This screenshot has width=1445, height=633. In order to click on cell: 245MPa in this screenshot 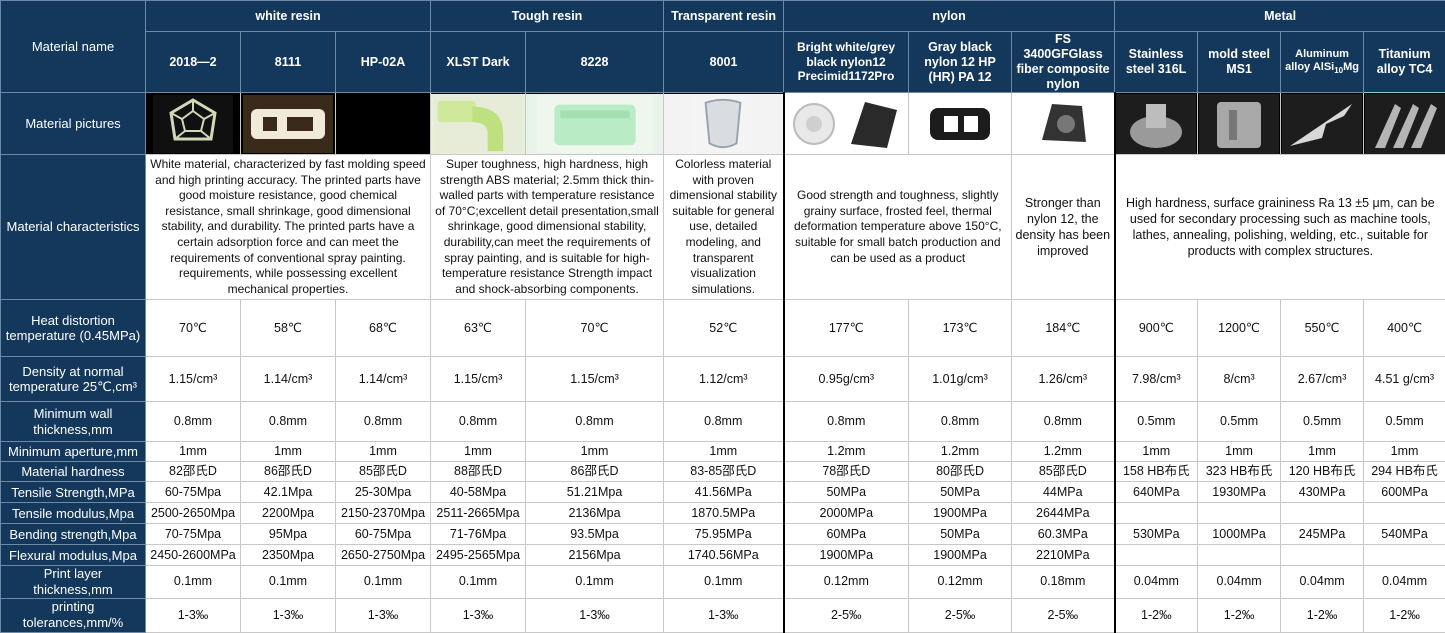, I will do `click(1322, 534)`.